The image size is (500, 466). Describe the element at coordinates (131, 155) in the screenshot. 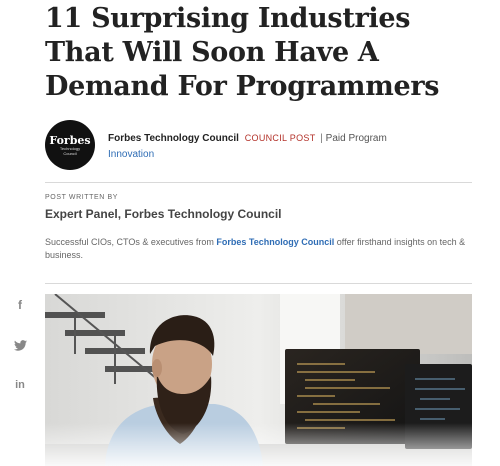

I see `channel-link-innovation: Innovation` at that location.